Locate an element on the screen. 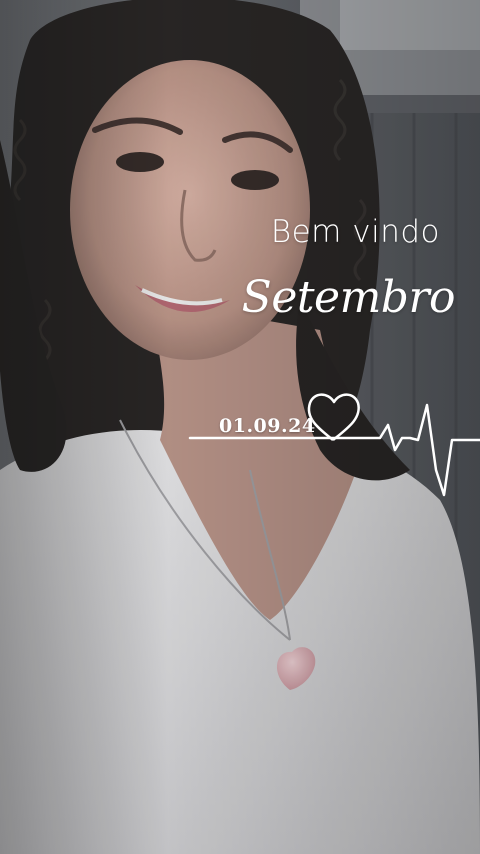 The width and height of the screenshot is (480, 854). greeting-text: Bem vindo is located at coordinates (355, 232).